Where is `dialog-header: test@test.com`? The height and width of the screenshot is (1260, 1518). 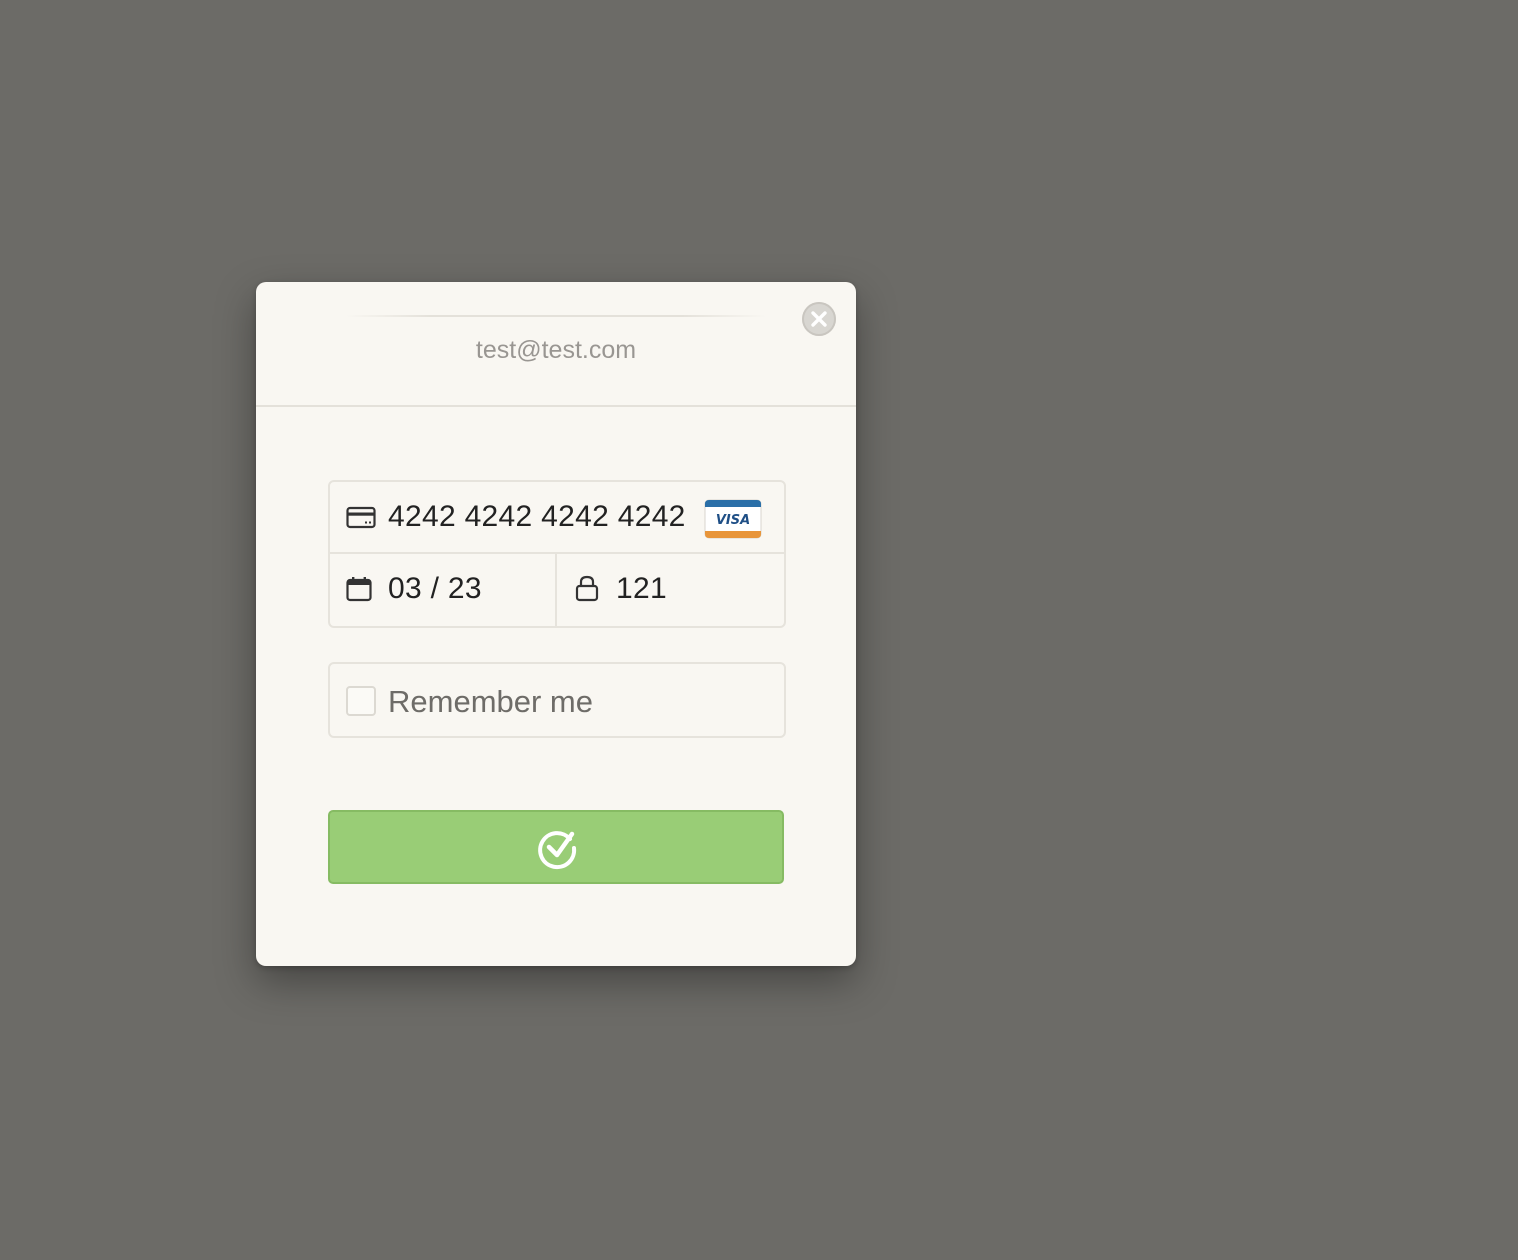
dialog-header: test@test.com is located at coordinates (556, 344).